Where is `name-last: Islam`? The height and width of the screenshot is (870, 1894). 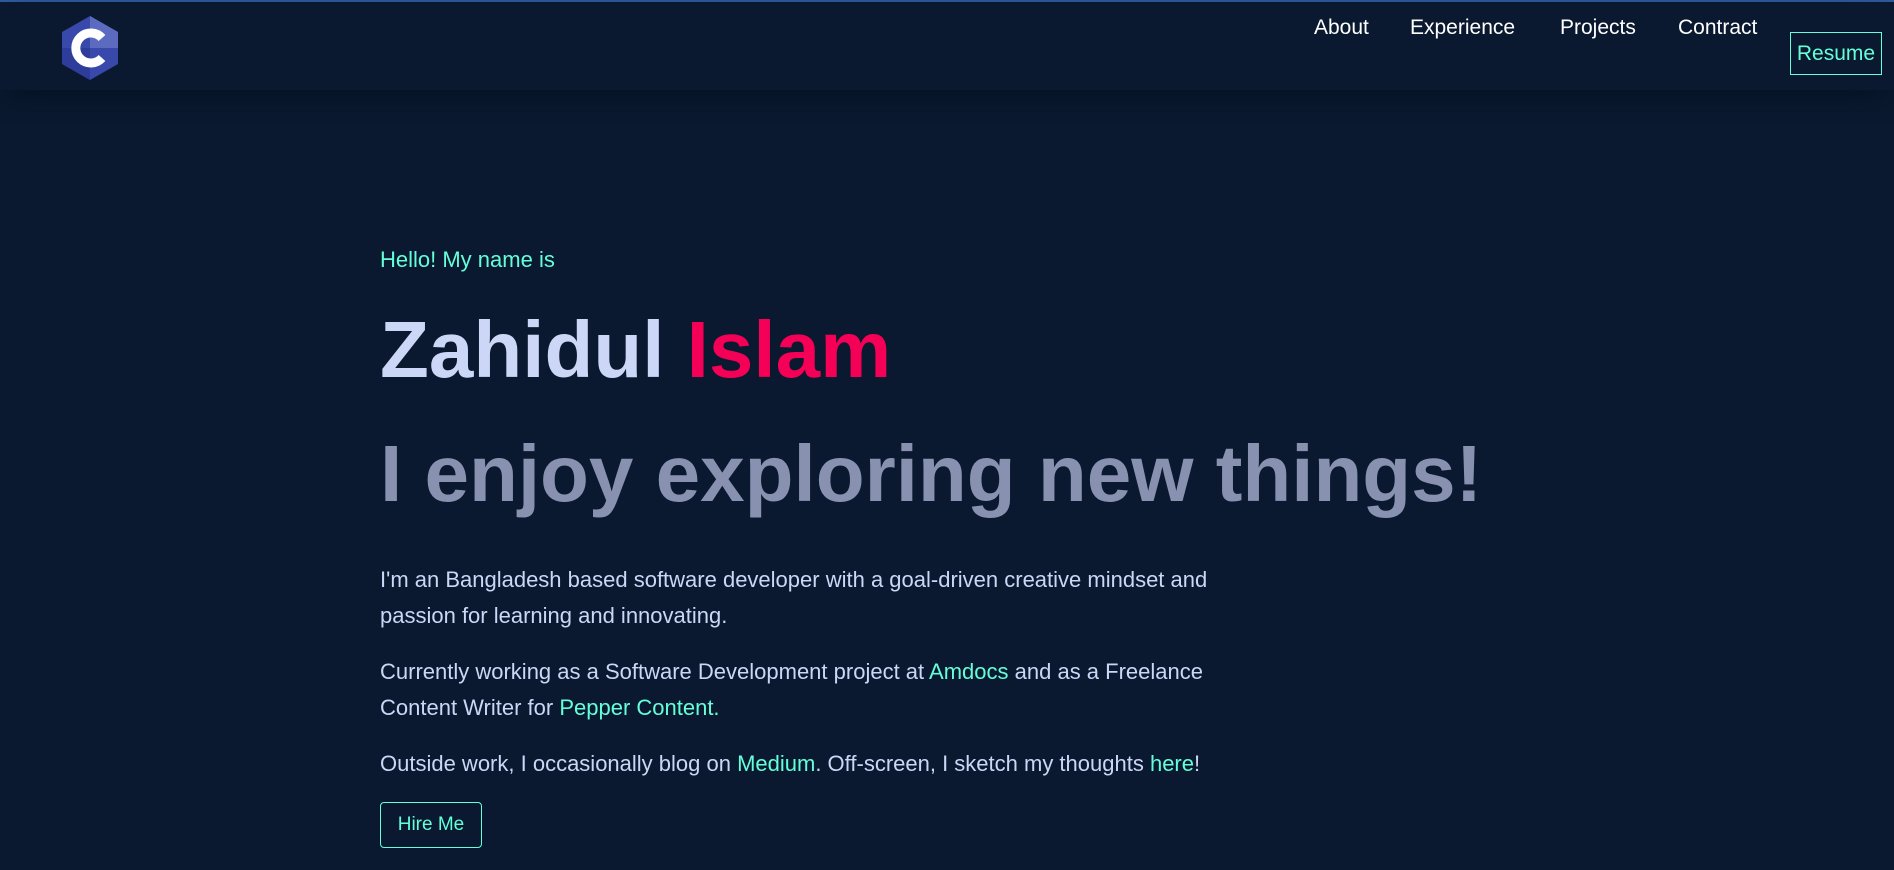
name-last: Islam is located at coordinates (789, 349).